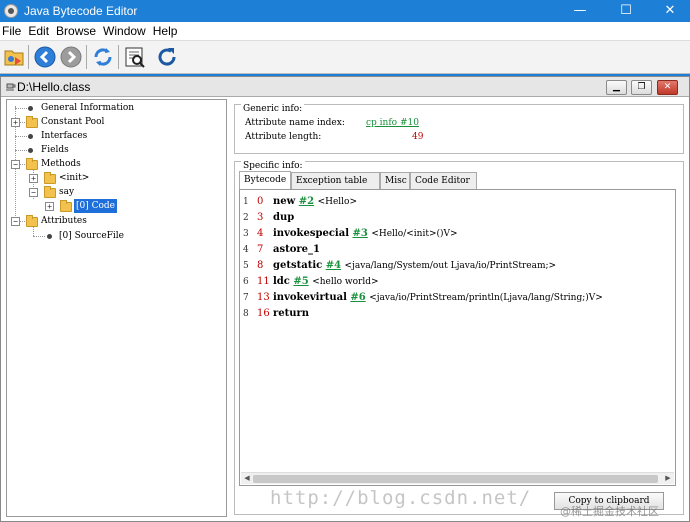  I want to click on scroll-right-icon: ▶, so click(668, 479).